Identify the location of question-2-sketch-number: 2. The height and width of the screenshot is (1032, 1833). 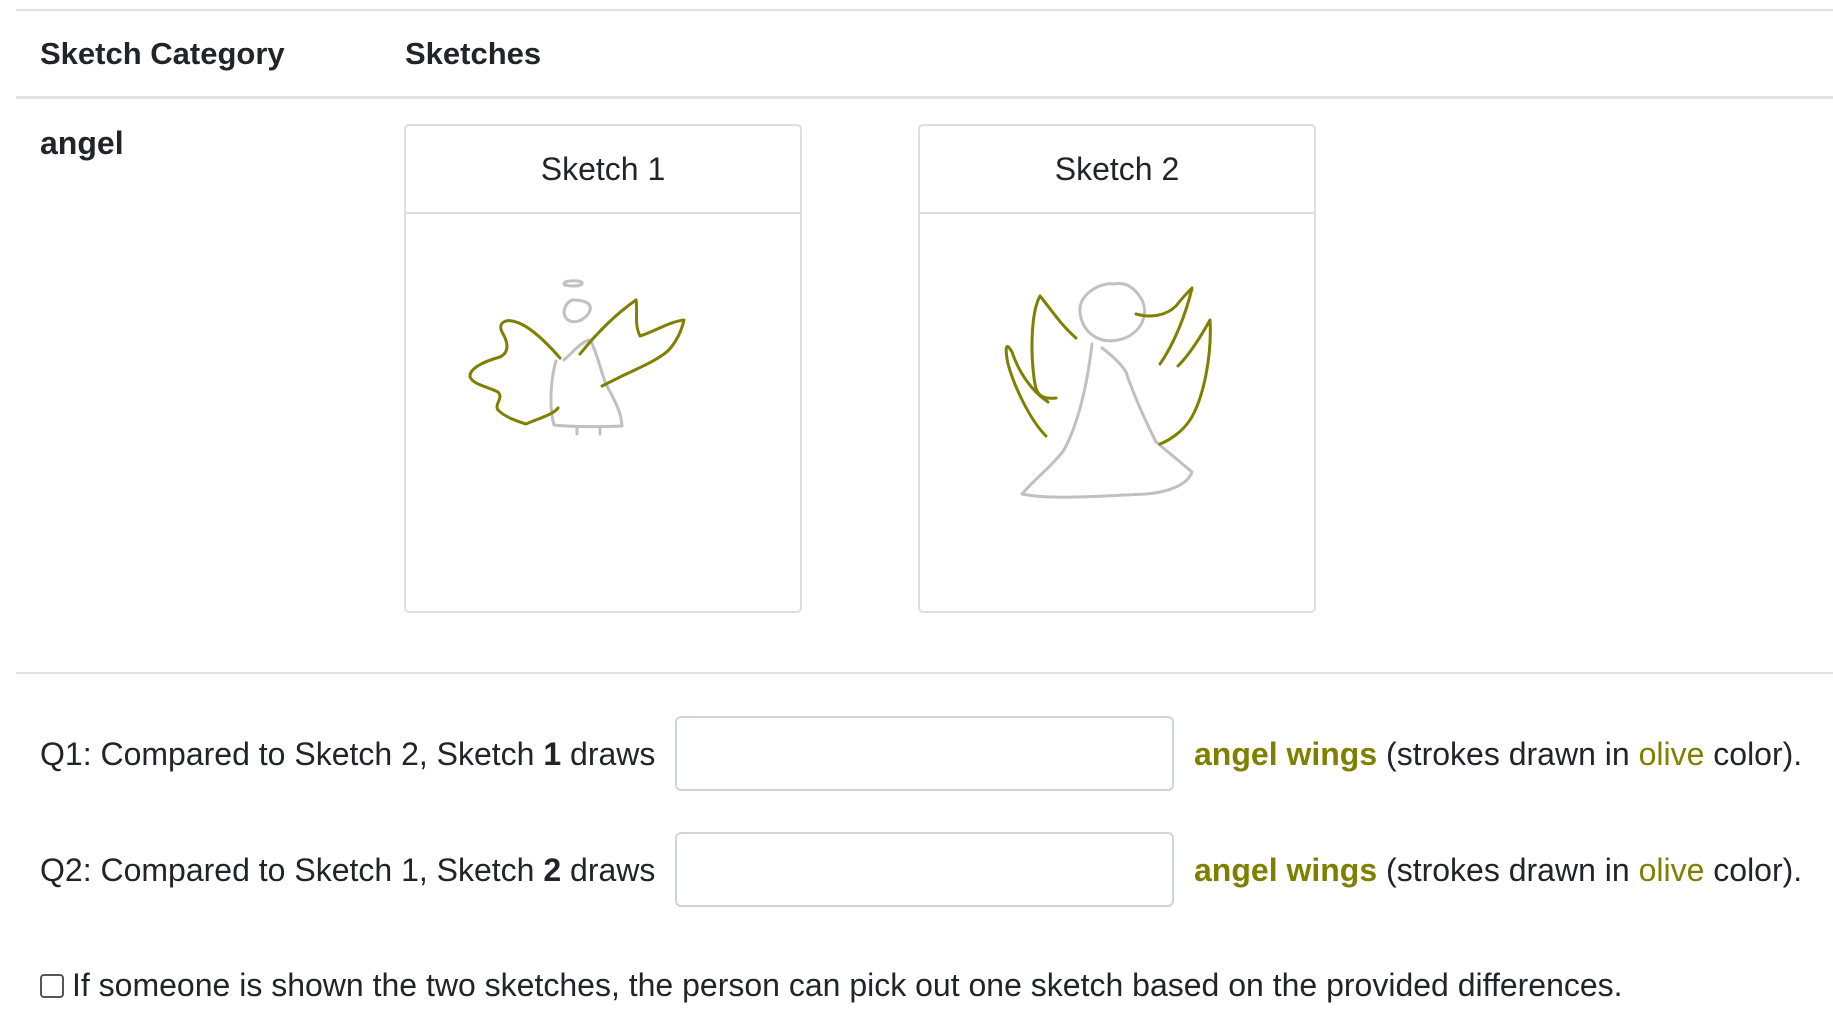
(552, 870).